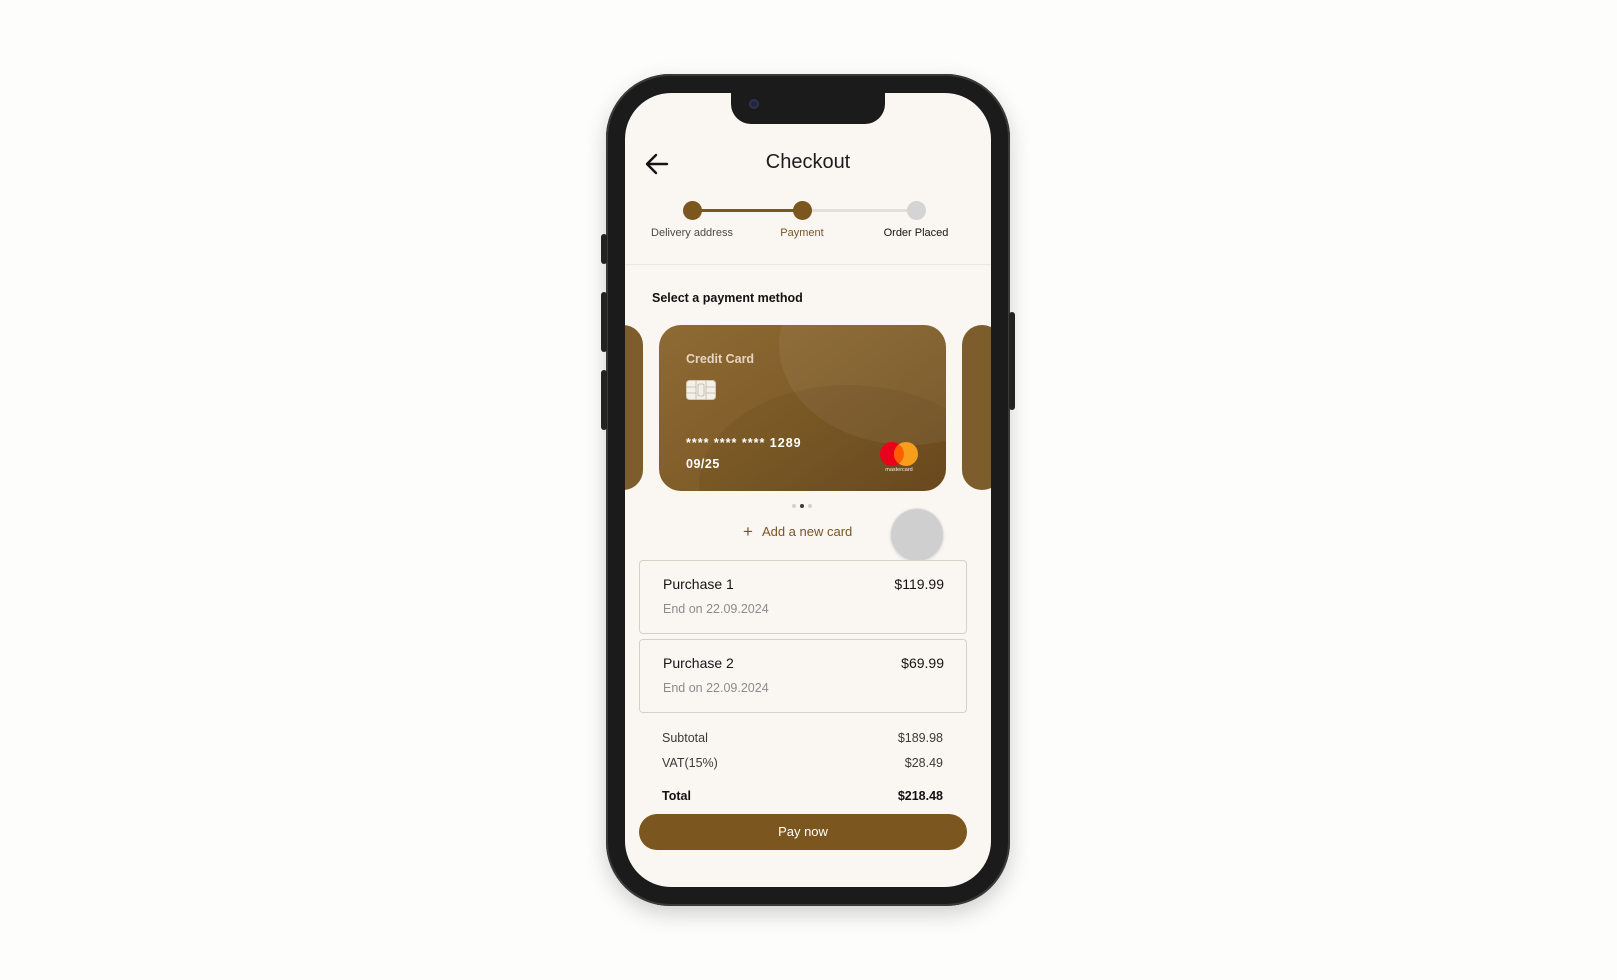 The height and width of the screenshot is (980, 1617). Describe the element at coordinates (802, 233) in the screenshot. I see `step-label-payment: Payment` at that location.